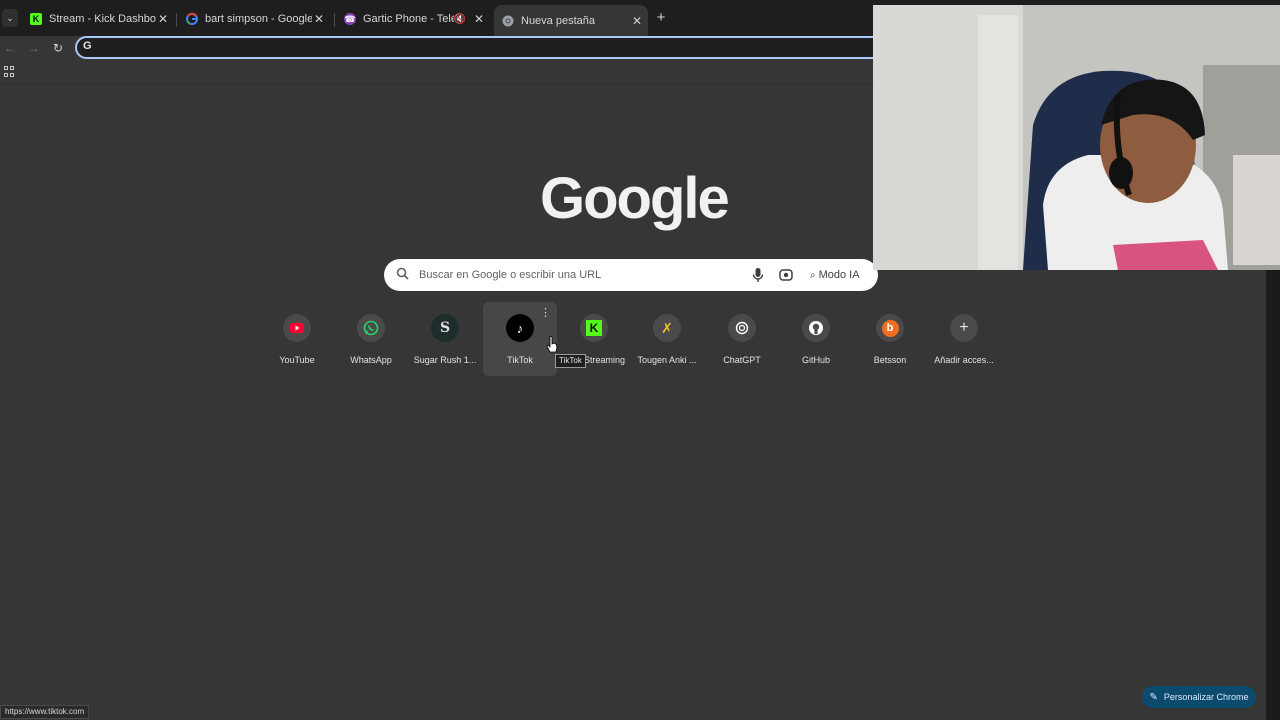 The height and width of the screenshot is (720, 1280). I want to click on chatgpt-icon, so click(742, 328).